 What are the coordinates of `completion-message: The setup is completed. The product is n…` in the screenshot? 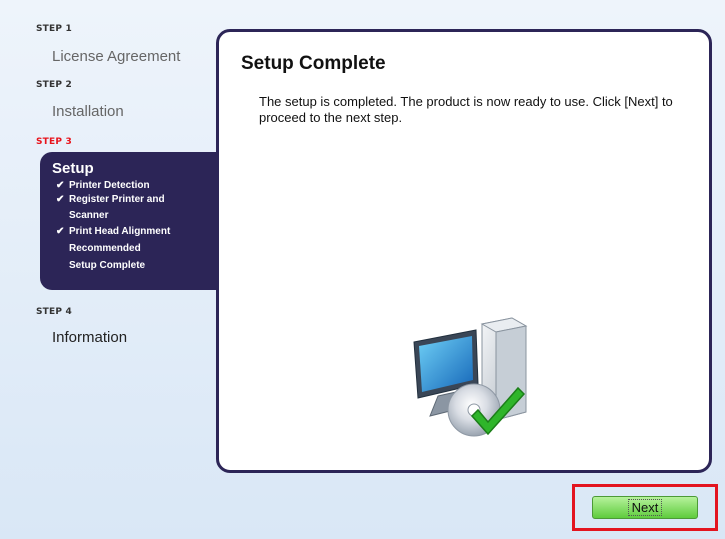 It's located at (466, 109).